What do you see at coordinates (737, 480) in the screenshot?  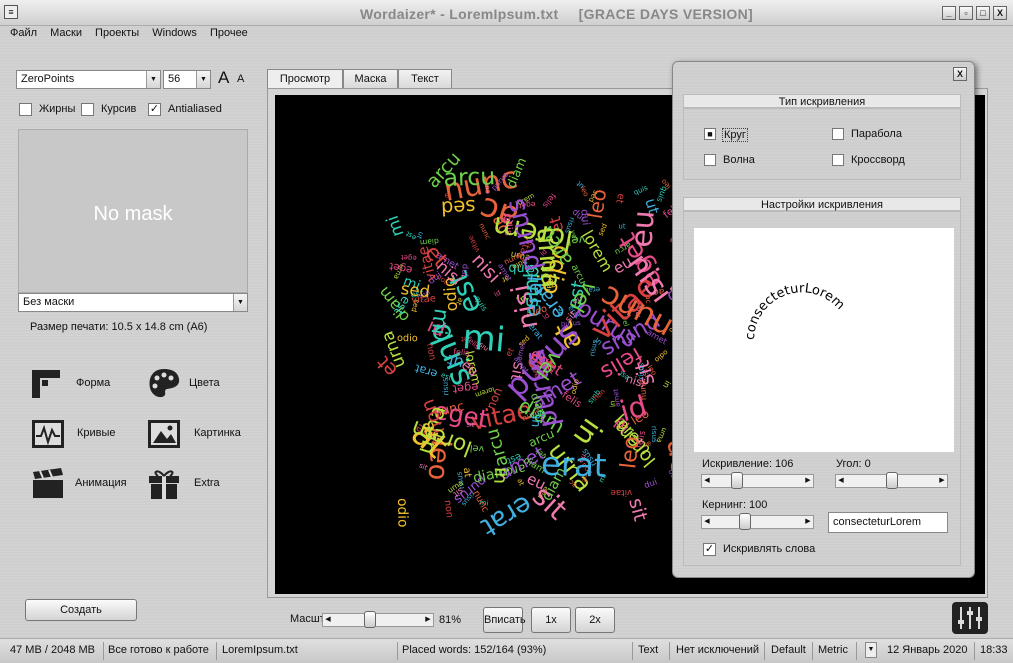 I see `warp-amount-thumb` at bounding box center [737, 480].